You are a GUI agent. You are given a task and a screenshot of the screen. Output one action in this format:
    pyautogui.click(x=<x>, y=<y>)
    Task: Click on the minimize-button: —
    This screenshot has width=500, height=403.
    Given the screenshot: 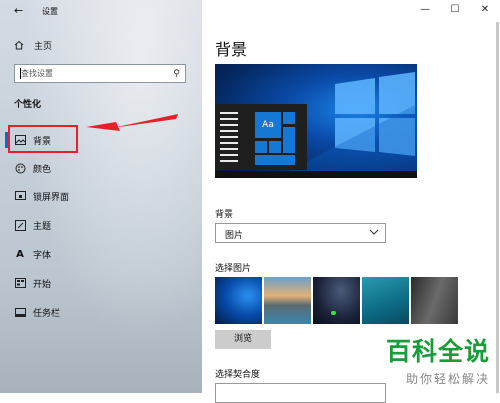 What is the action you would take?
    pyautogui.click(x=425, y=11)
    